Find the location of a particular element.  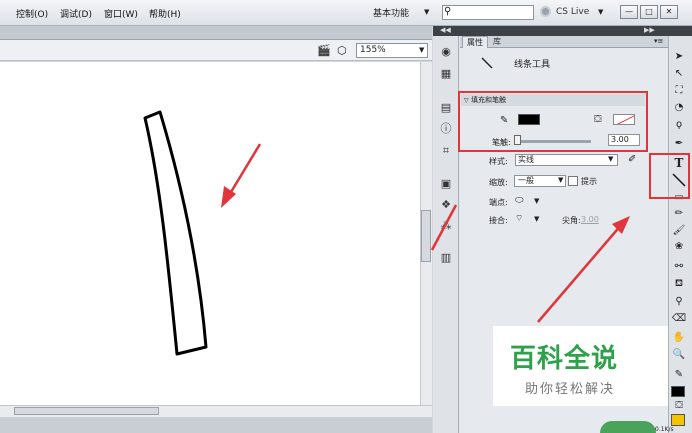

bone-tool-icon: ⚯ is located at coordinates (679, 267).